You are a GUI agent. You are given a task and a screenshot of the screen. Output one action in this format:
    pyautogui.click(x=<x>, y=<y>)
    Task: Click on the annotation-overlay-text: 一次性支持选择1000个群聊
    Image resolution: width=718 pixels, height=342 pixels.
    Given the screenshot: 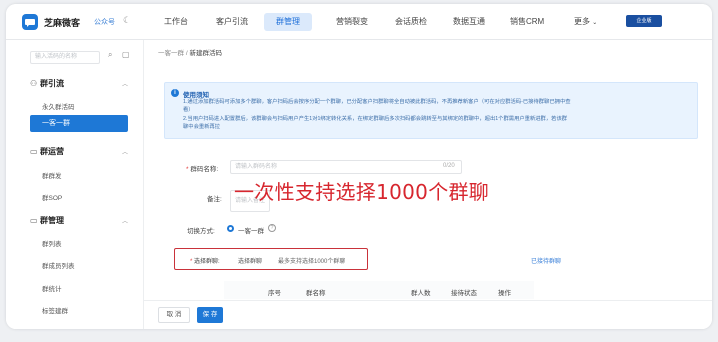 What is the action you would take?
    pyautogui.click(x=362, y=192)
    